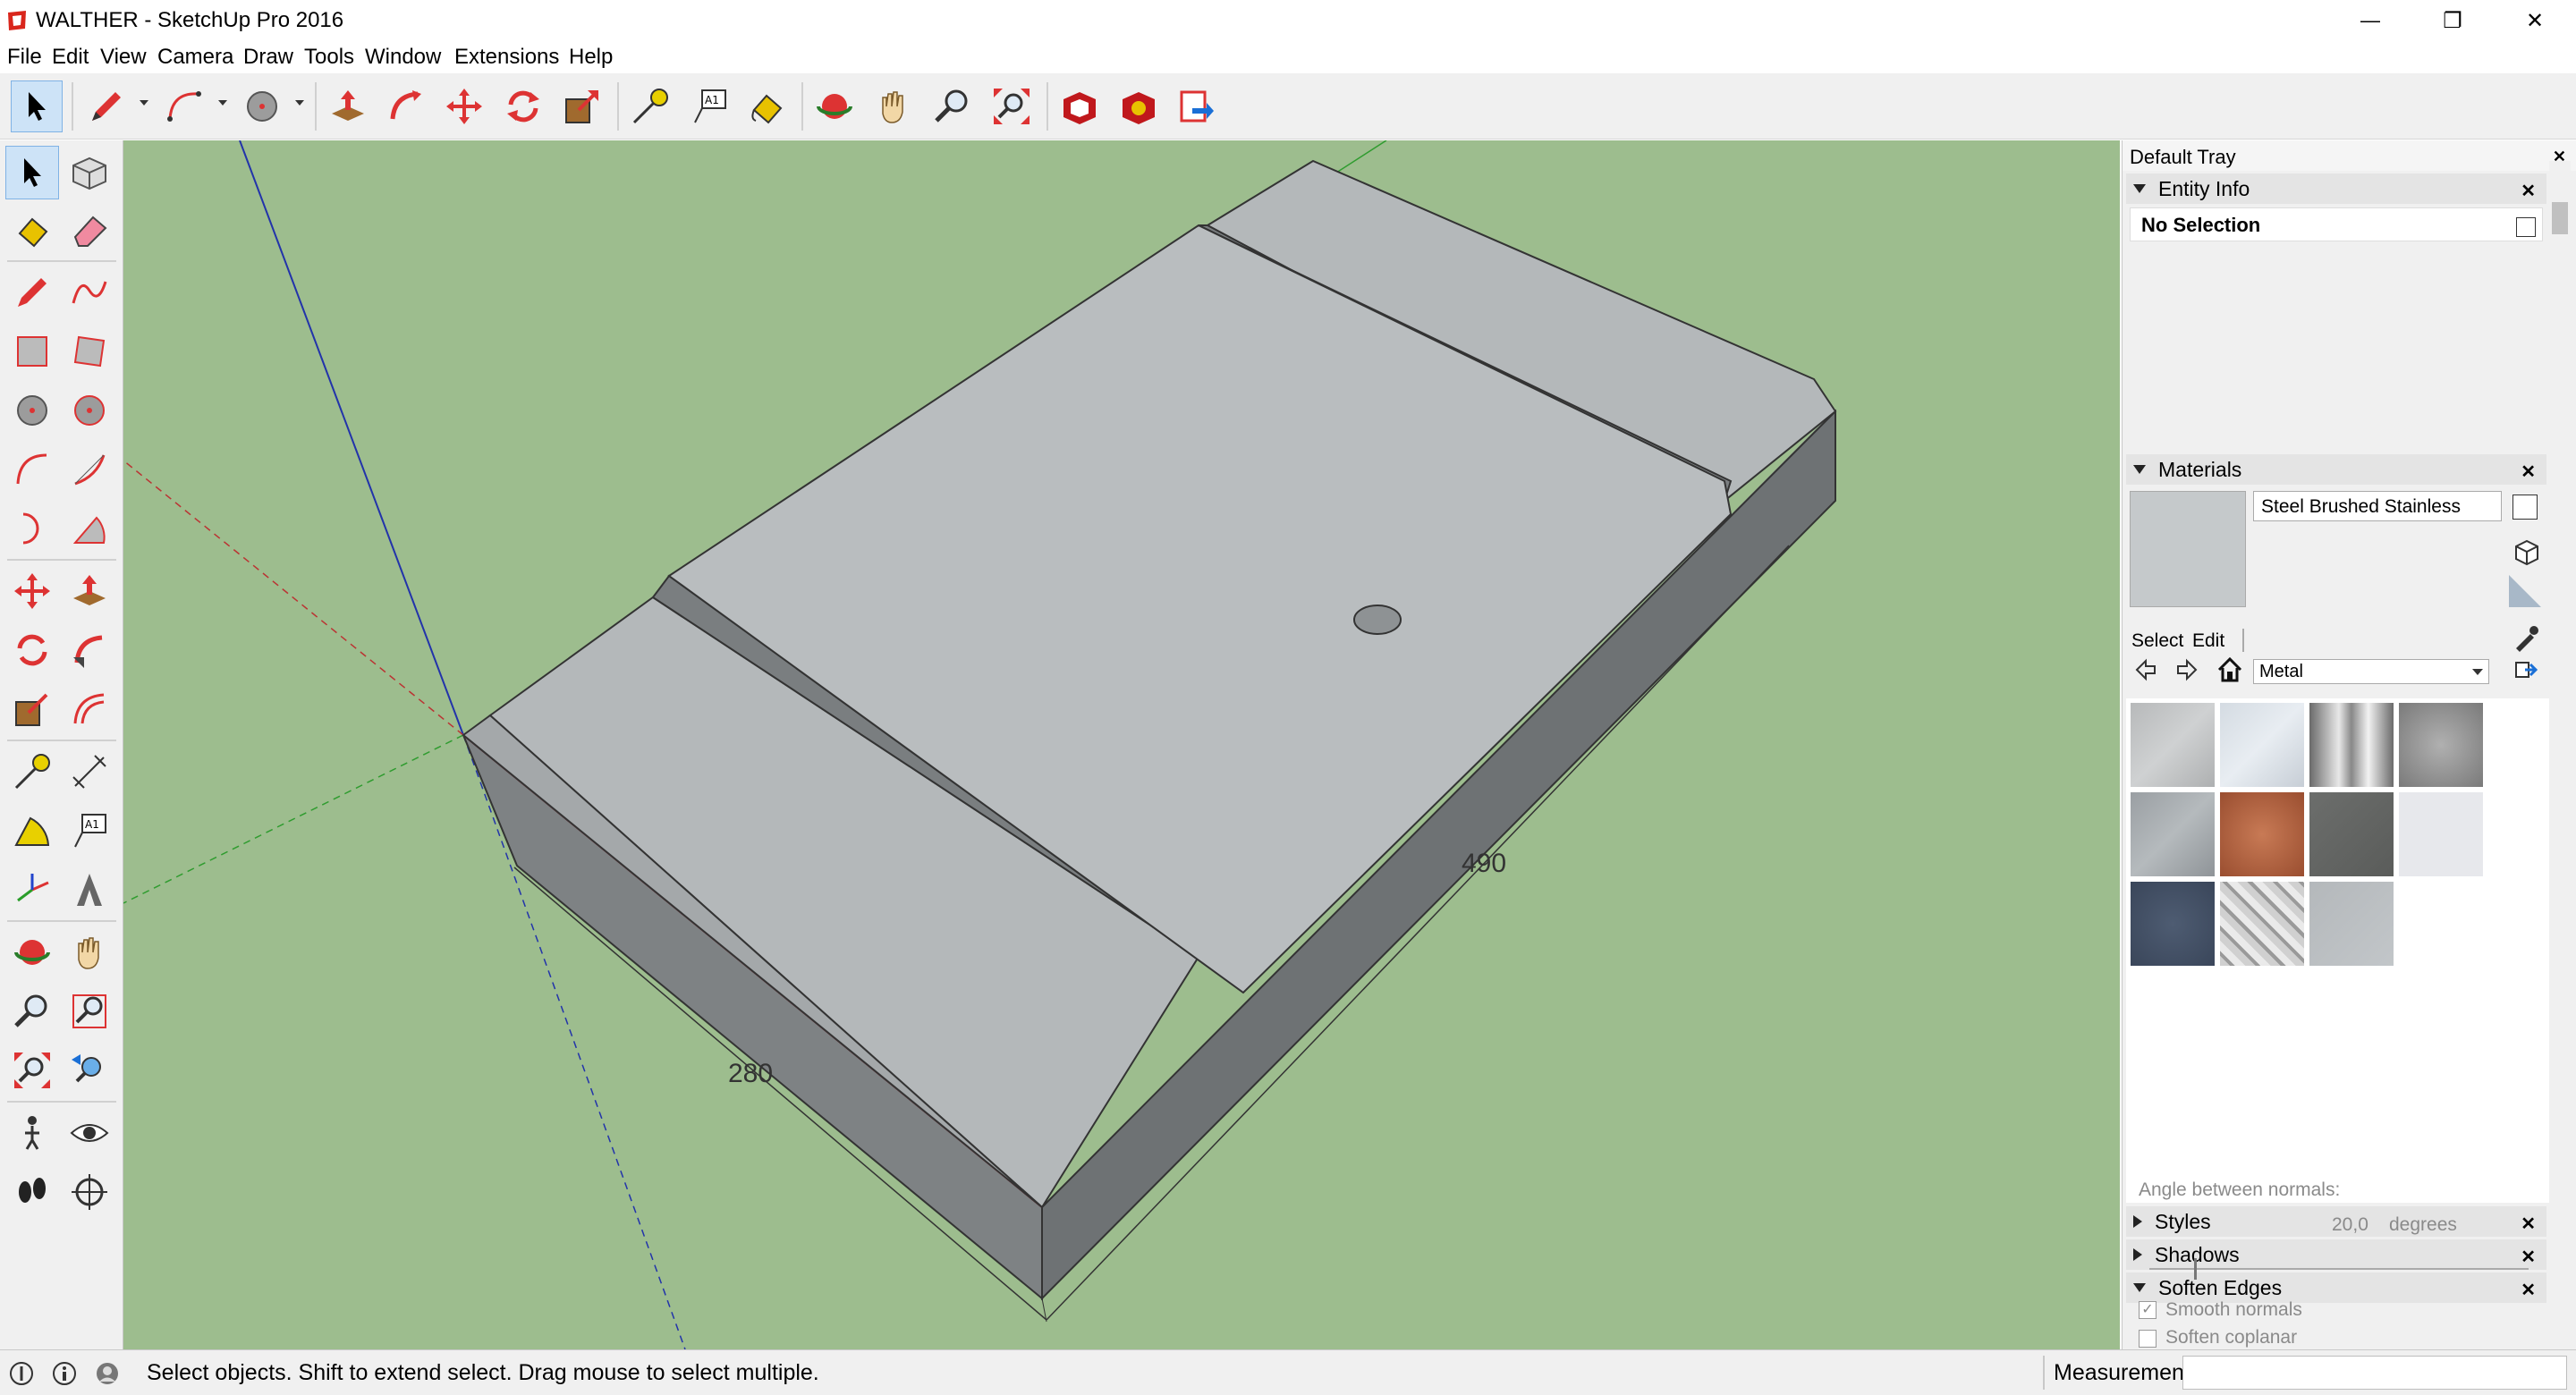 This screenshot has height=1395, width=2576. I want to click on dimension-label-length: 490, so click(1484, 863).